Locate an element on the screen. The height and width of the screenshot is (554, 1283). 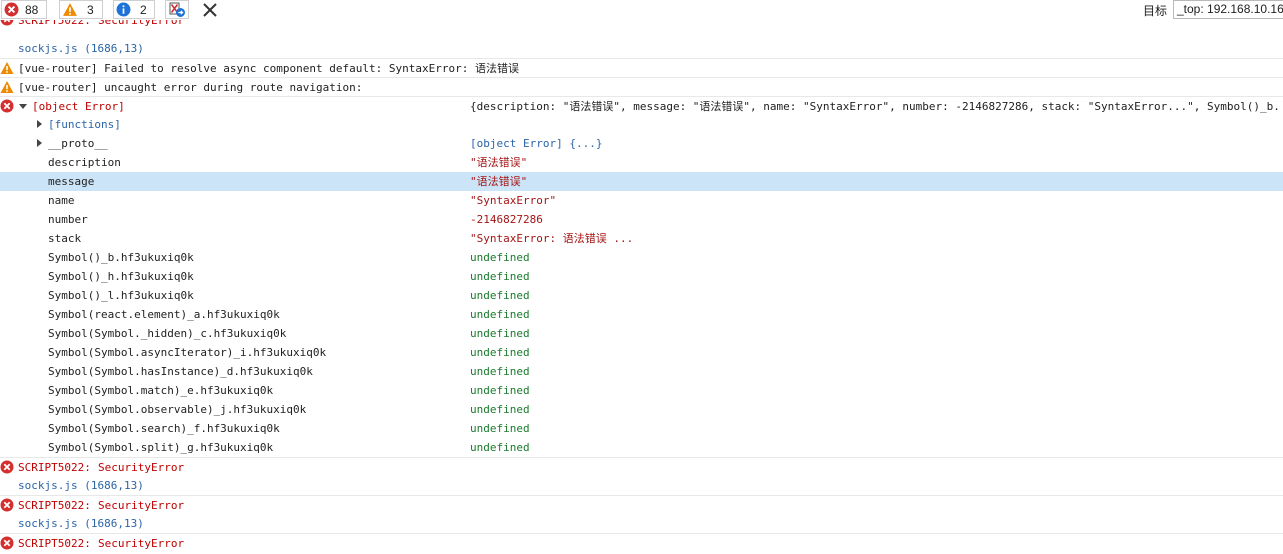
property-name: Symbol(Symbol.split)_g.hf3ukuxiq0k is located at coordinates (161, 447).